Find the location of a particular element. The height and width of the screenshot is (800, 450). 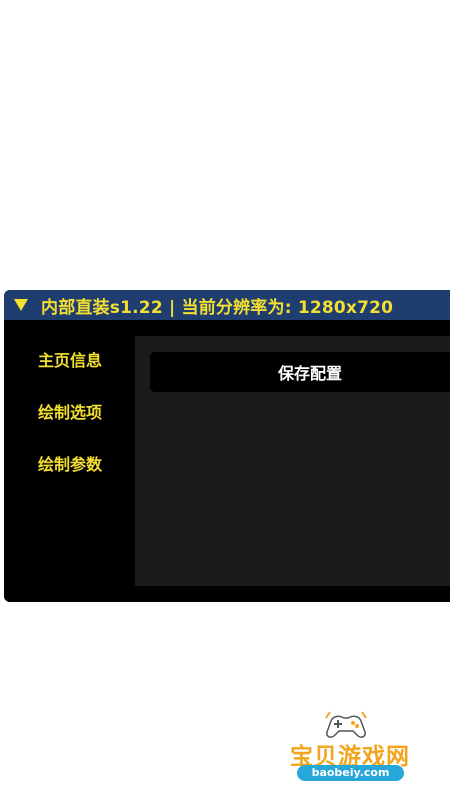

sidebar: 主页信息 绘制选项 绘制参数 is located at coordinates (69, 461).